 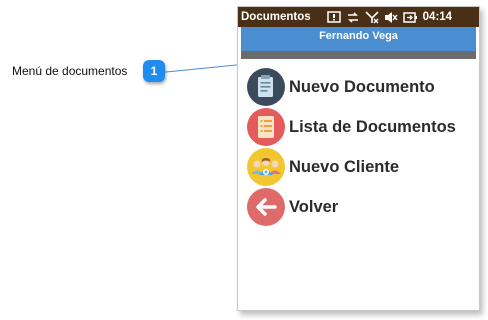 I want to click on menu-item-label: Nuevo Documento, so click(x=362, y=86).